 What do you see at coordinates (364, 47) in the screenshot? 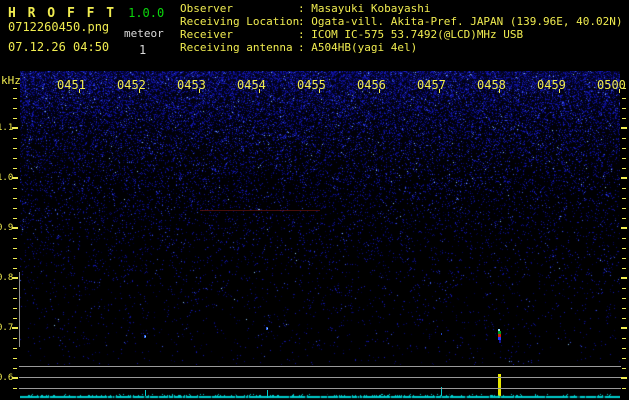
I see `info-value: A504HB(yagi 4el)` at bounding box center [364, 47].